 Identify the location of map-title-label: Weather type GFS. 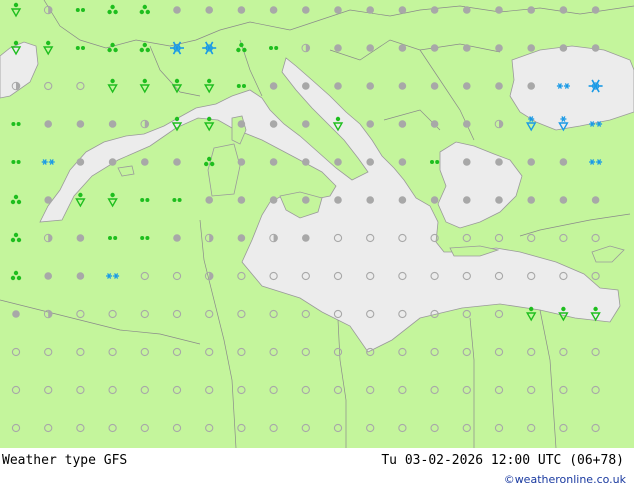
(65, 460).